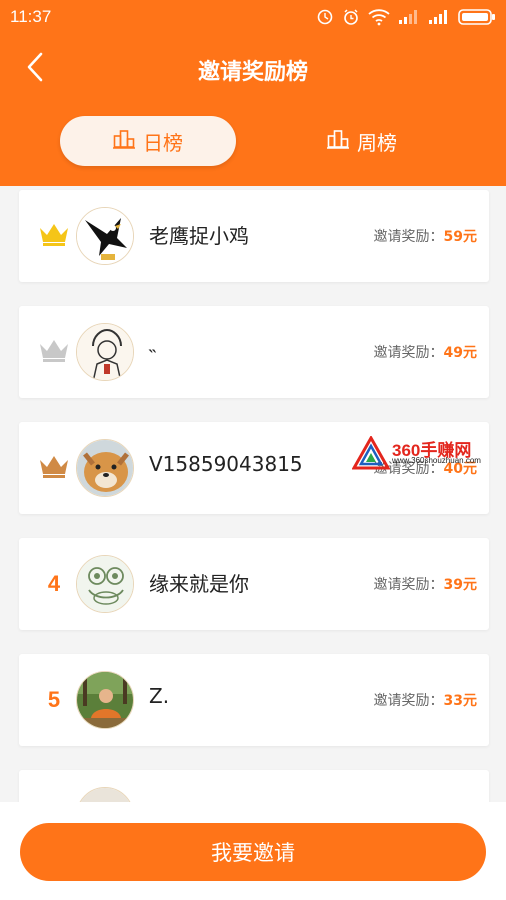 Image resolution: width=506 pixels, height=900 pixels. What do you see at coordinates (436, 460) in the screenshot?
I see `watermark-url: www.360shouzhuan.com` at bounding box center [436, 460].